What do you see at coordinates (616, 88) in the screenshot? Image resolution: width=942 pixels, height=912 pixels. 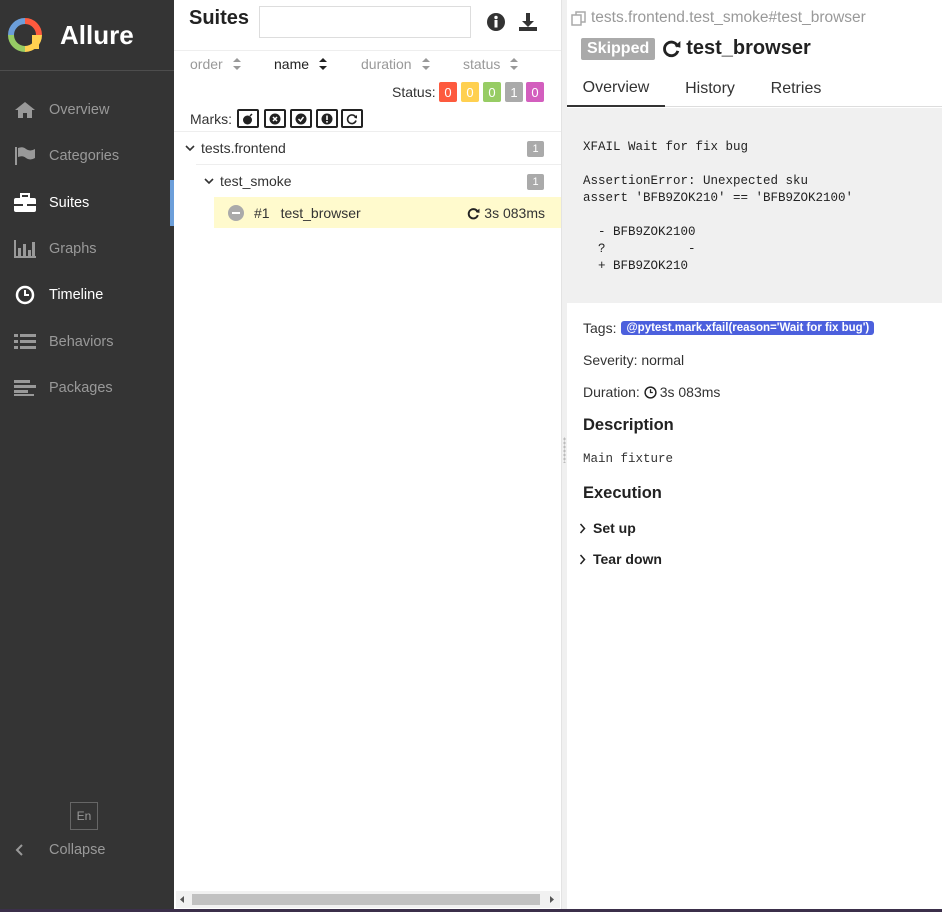 I see `tab-overview: Overview` at bounding box center [616, 88].